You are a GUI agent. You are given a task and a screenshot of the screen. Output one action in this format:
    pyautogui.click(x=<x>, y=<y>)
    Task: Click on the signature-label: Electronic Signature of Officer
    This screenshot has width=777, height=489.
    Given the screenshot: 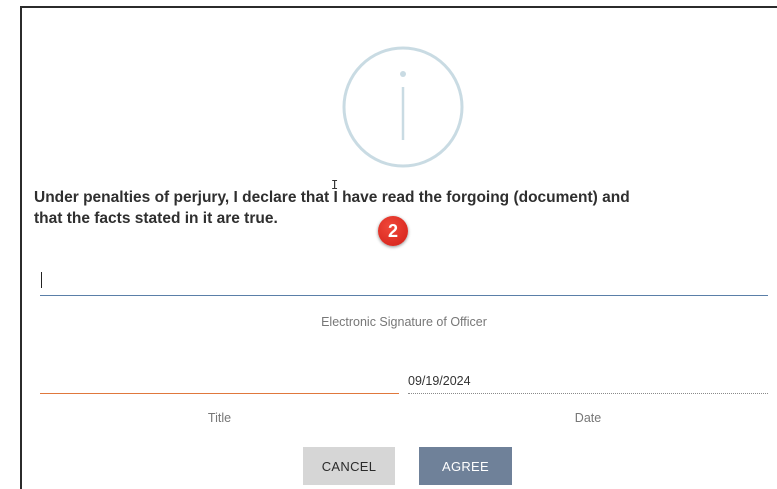 What is the action you would take?
    pyautogui.click(x=404, y=322)
    